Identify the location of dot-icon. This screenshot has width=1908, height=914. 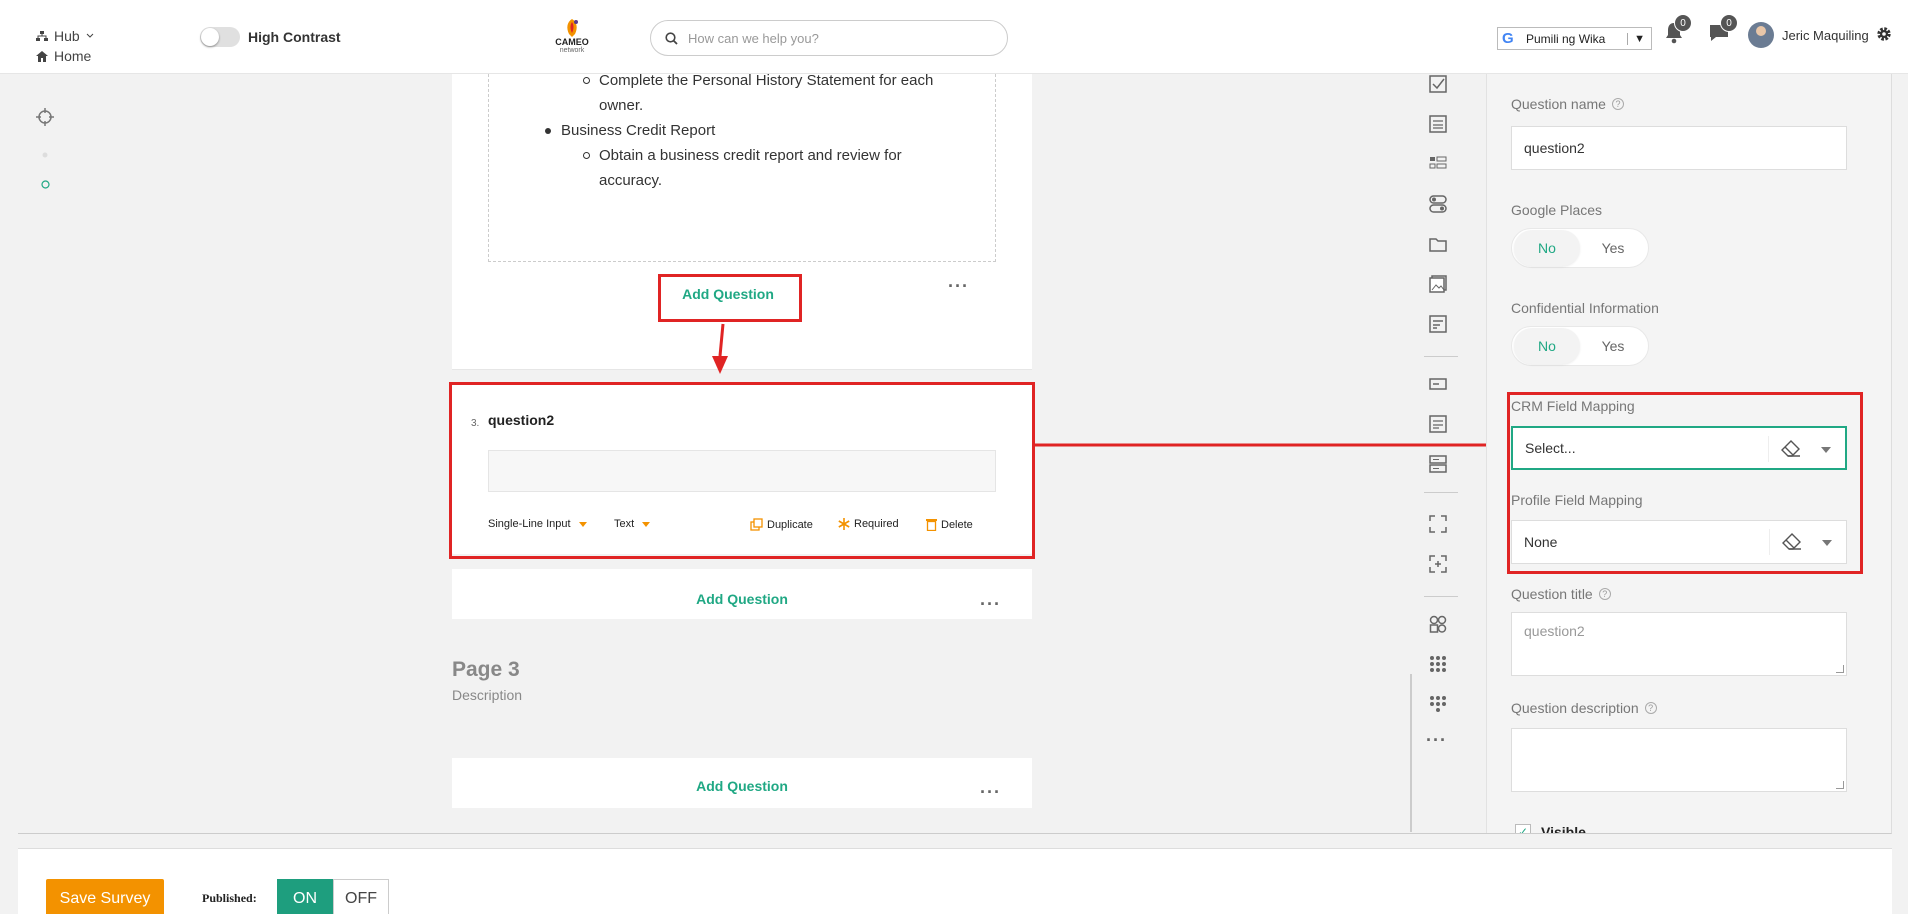
(45, 155).